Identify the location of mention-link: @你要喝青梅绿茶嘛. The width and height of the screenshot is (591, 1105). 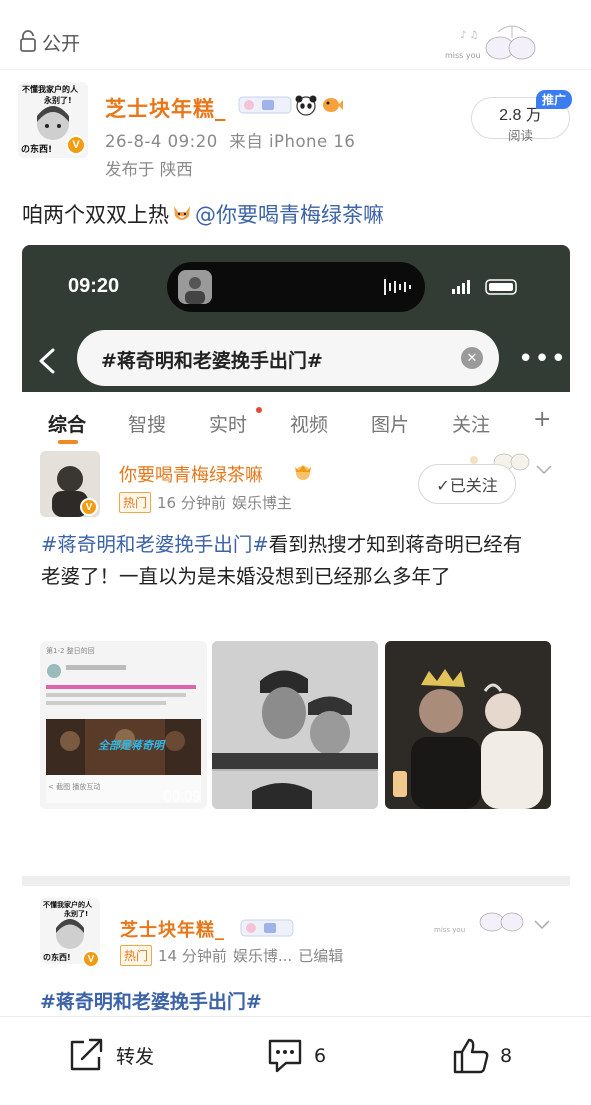
(289, 215).